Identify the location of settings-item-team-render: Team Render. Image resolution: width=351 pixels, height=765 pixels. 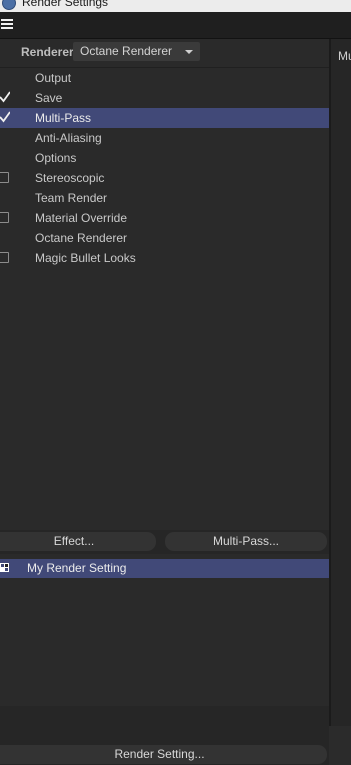
(164, 198).